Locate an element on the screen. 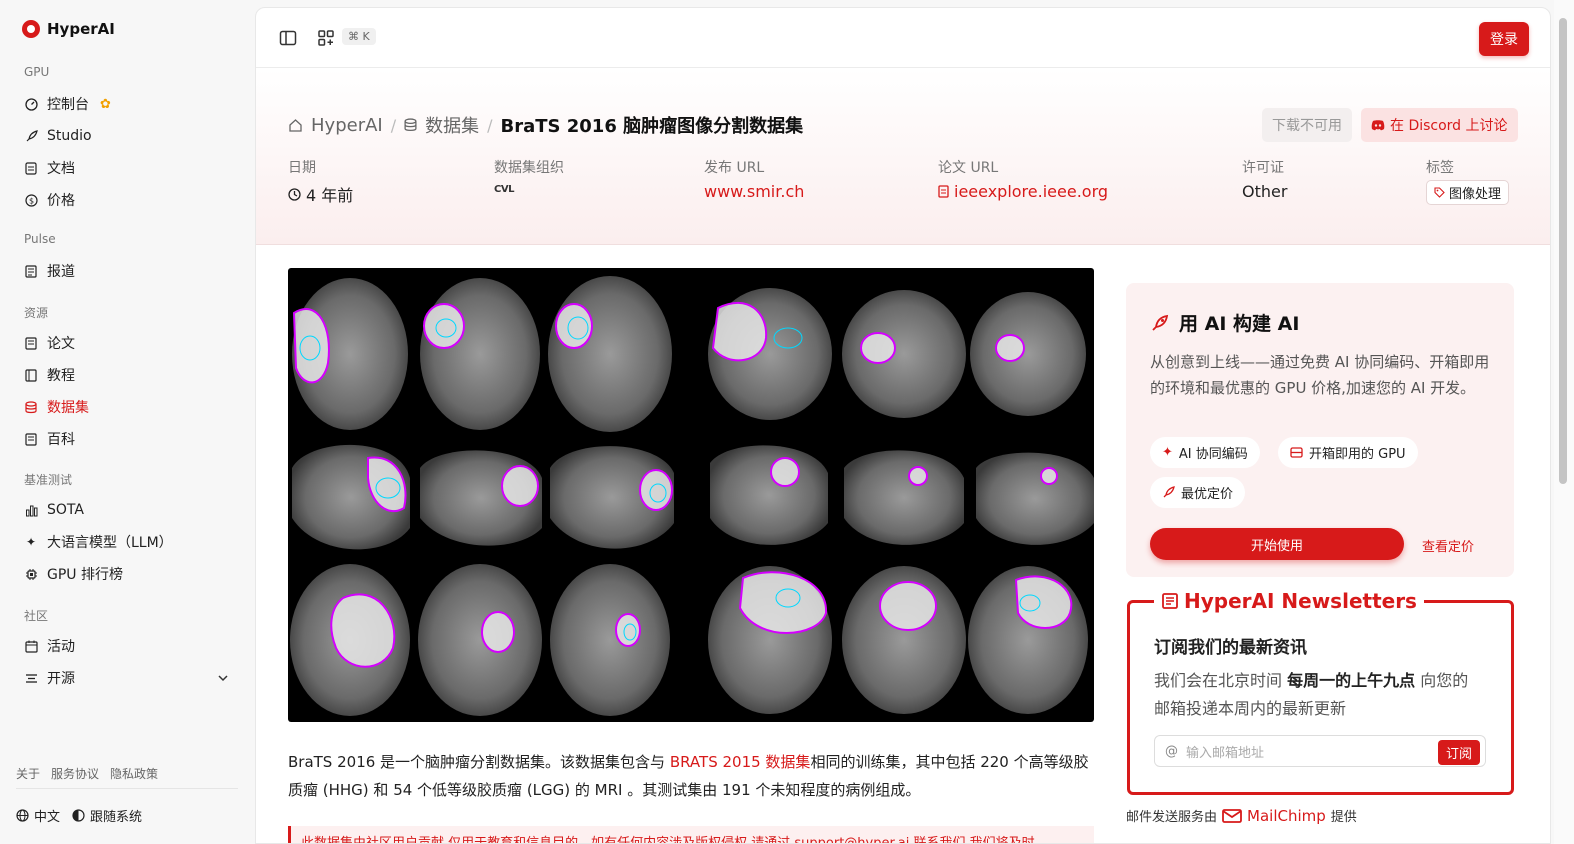  sidebar-item-sota: SOTA is located at coordinates (54, 510).